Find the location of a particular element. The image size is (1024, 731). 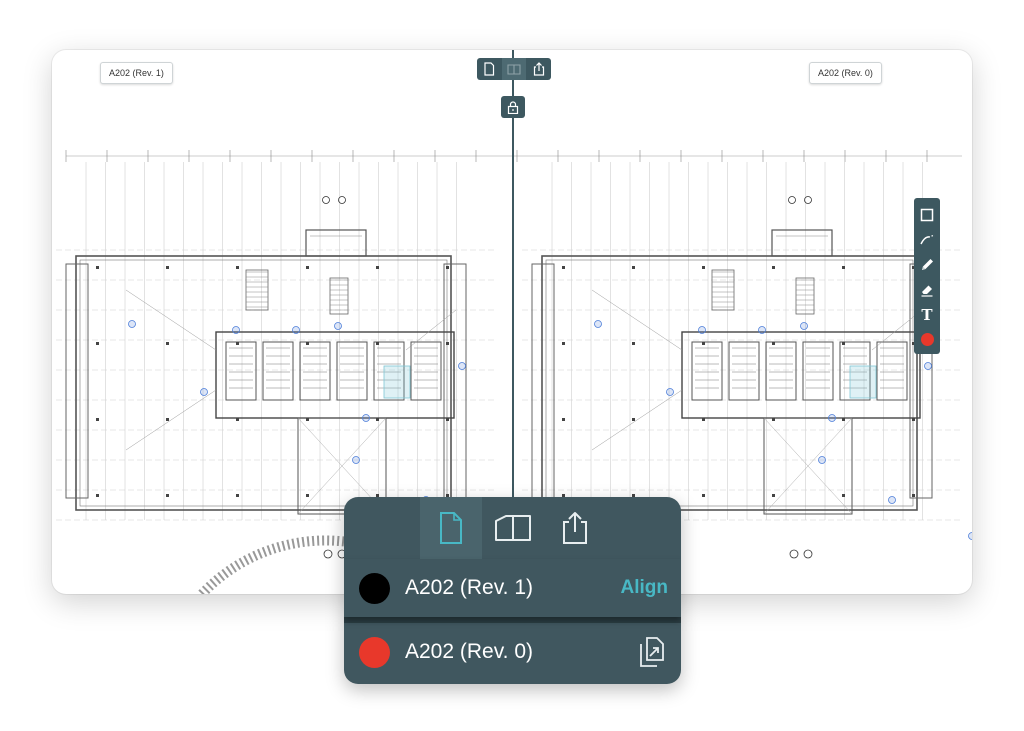

pencil-tool is located at coordinates (927, 264).